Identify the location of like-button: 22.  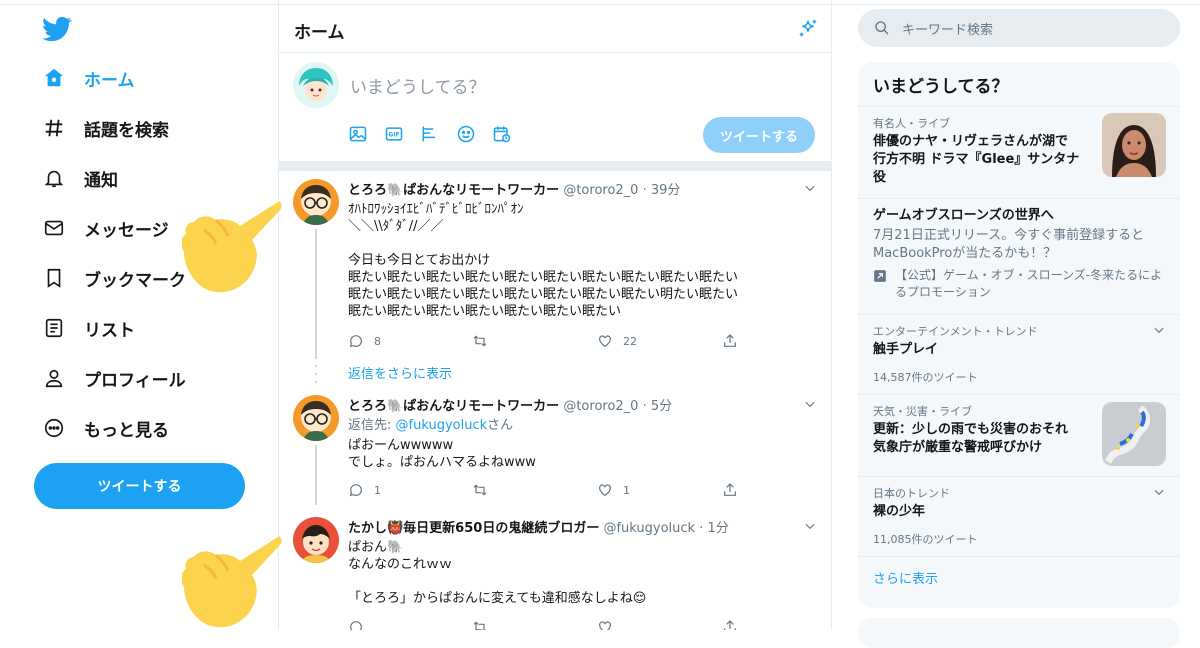
(617, 341).